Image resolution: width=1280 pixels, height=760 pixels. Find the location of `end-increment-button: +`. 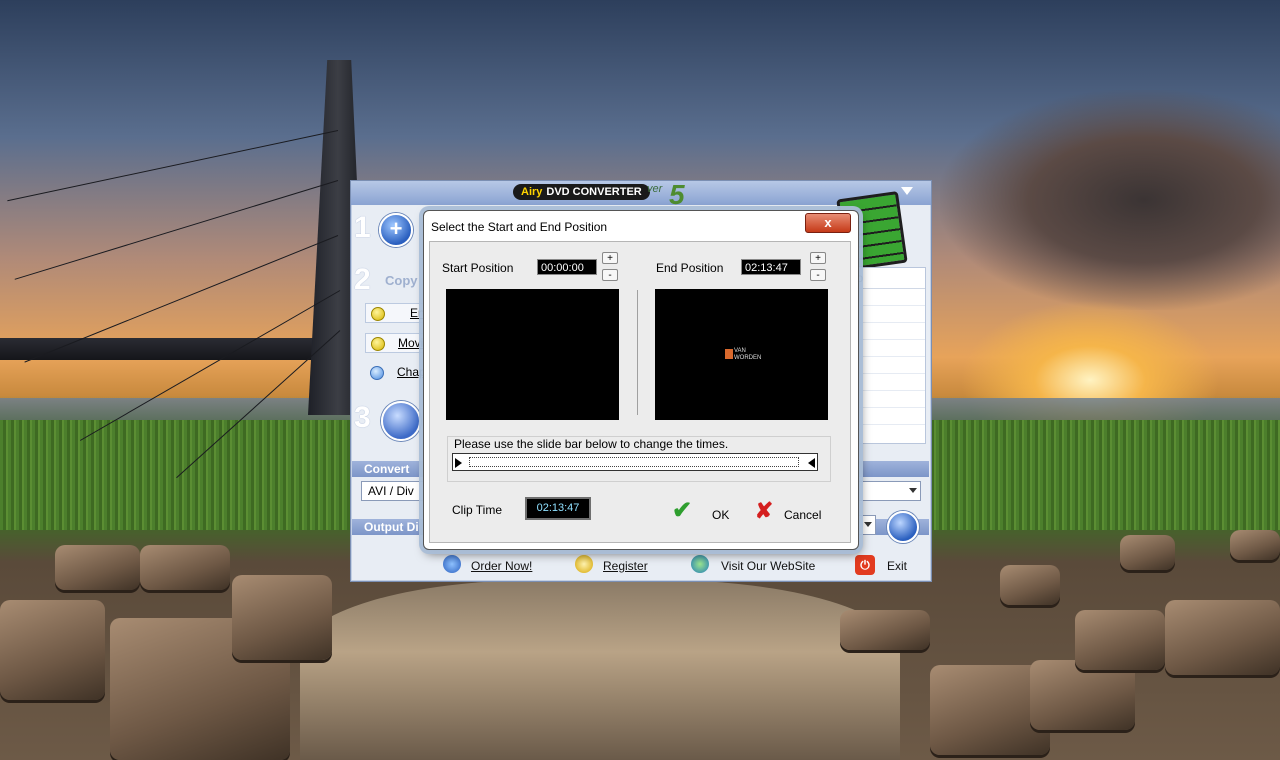

end-increment-button: + is located at coordinates (818, 258).